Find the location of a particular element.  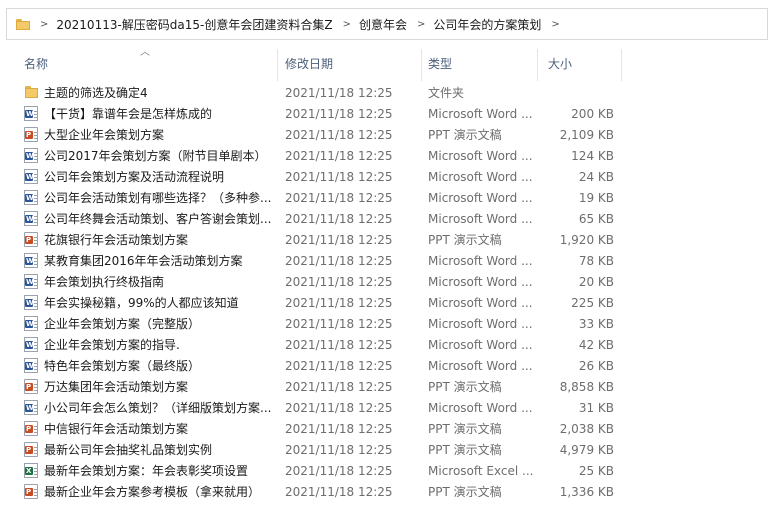

file-name: 中信银行年会活动策划方案 is located at coordinates (116, 429).